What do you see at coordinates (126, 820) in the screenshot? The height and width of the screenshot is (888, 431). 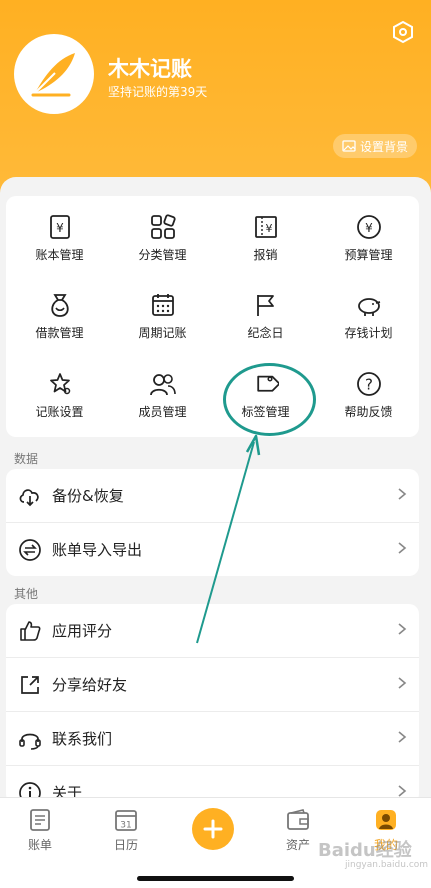 I see `calendar-icon: 31` at bounding box center [126, 820].